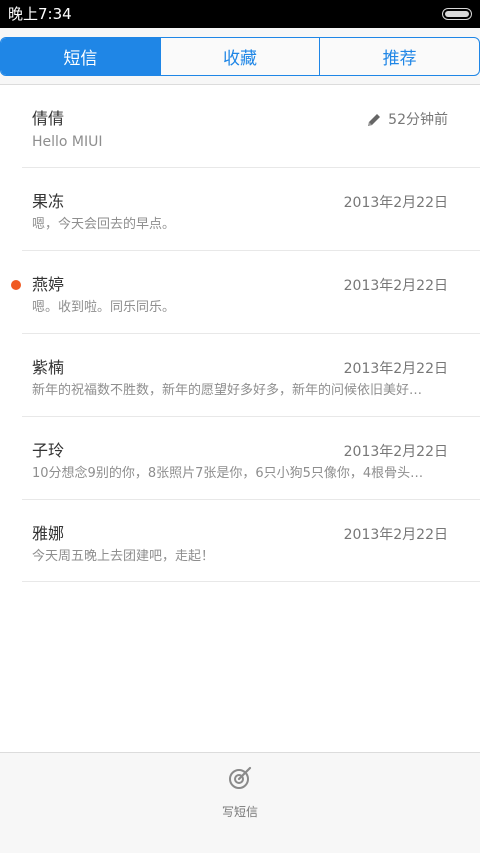 This screenshot has width=480, height=853. I want to click on draft-indicator: 52分钟前, so click(407, 120).